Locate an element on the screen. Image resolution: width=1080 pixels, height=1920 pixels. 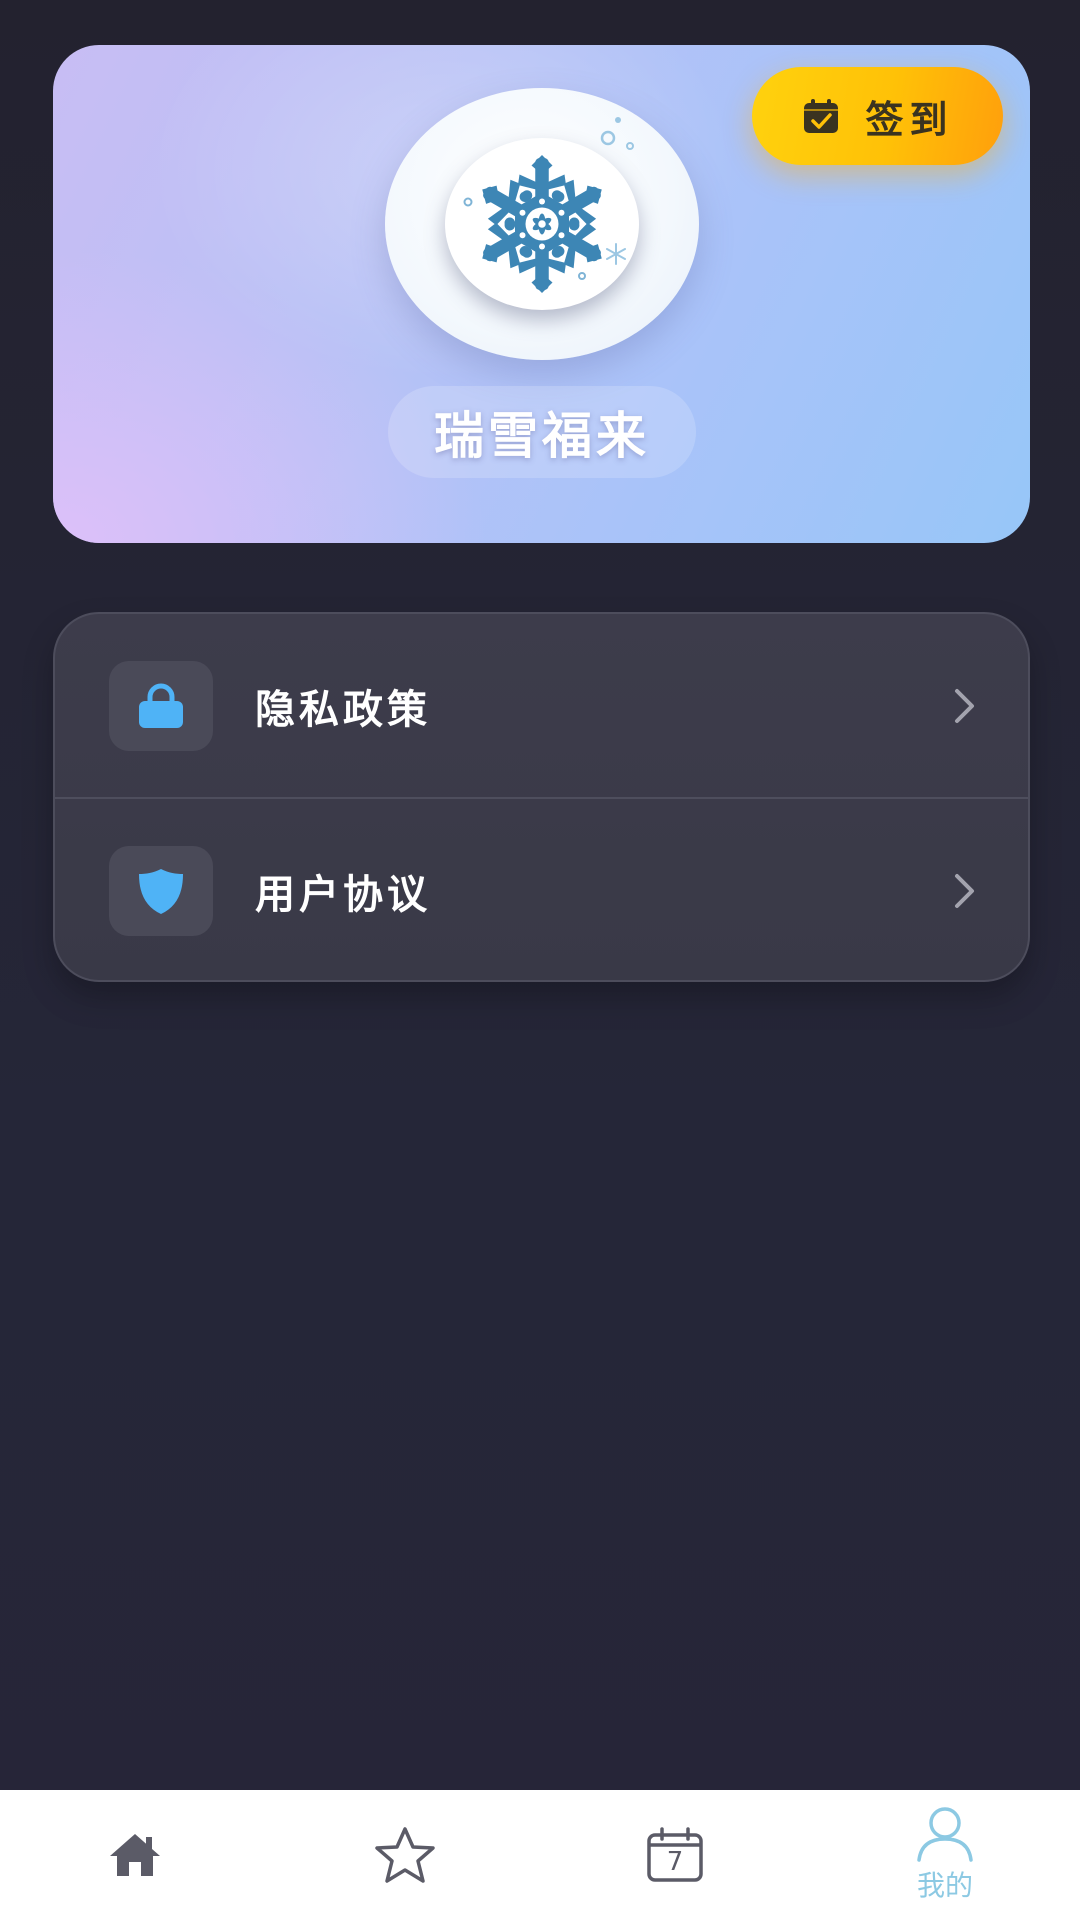
nav-tab-calendar: 7 is located at coordinates (675, 1855).